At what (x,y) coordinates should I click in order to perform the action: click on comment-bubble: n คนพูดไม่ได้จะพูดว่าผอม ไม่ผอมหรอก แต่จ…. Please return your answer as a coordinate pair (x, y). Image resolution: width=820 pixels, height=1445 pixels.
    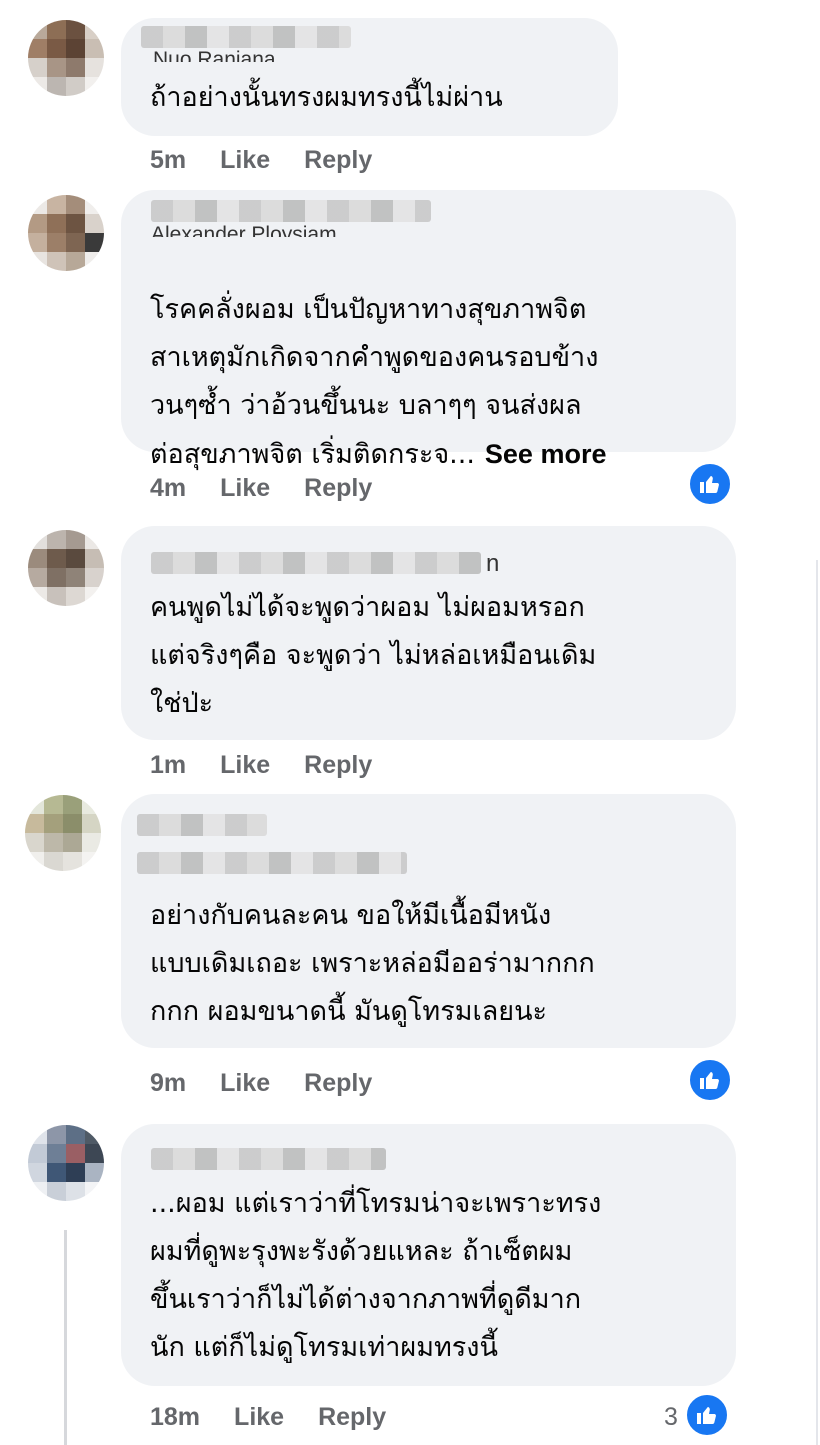
    Looking at the image, I should click on (428, 633).